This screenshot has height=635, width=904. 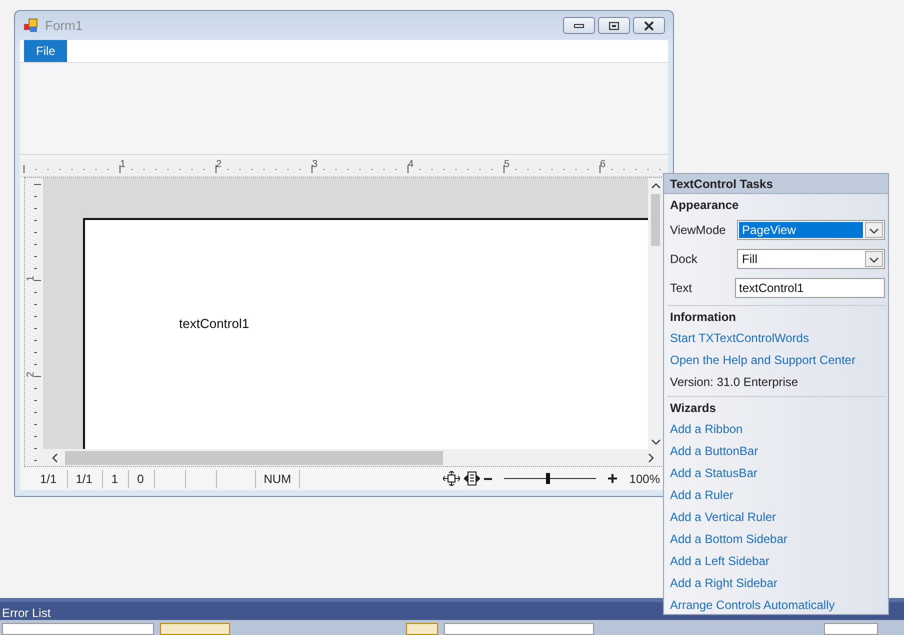 What do you see at coordinates (777, 495) in the screenshot?
I see `task-link: Add a Ruler` at bounding box center [777, 495].